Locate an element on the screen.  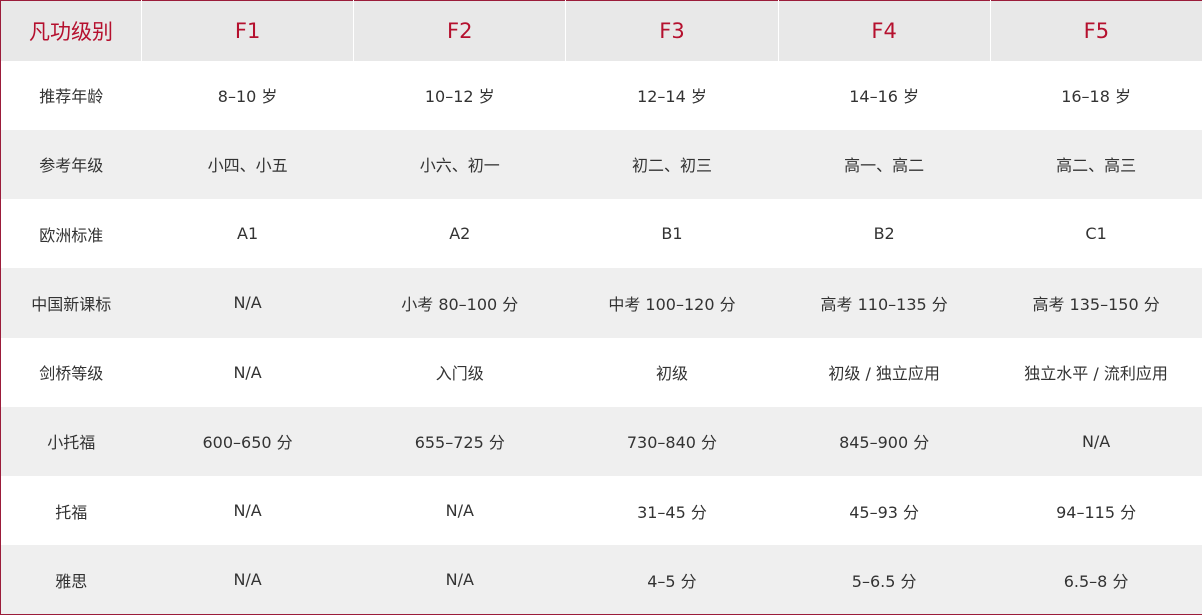
header-row: 凡功级别 F1 F2 F3 F4 F5 is located at coordinates (601, 30).